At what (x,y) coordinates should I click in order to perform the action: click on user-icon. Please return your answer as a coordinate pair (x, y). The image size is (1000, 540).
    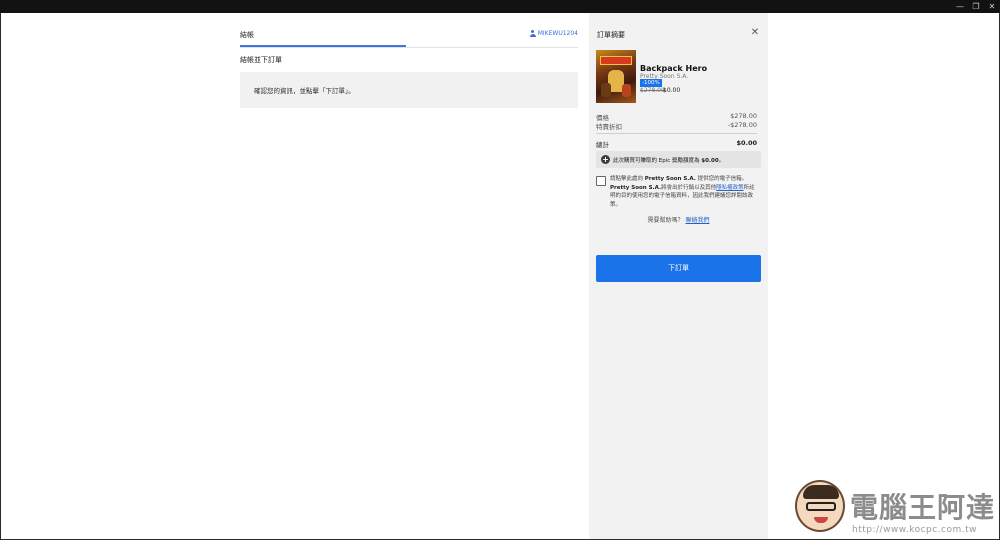
    Looking at the image, I should click on (532, 33).